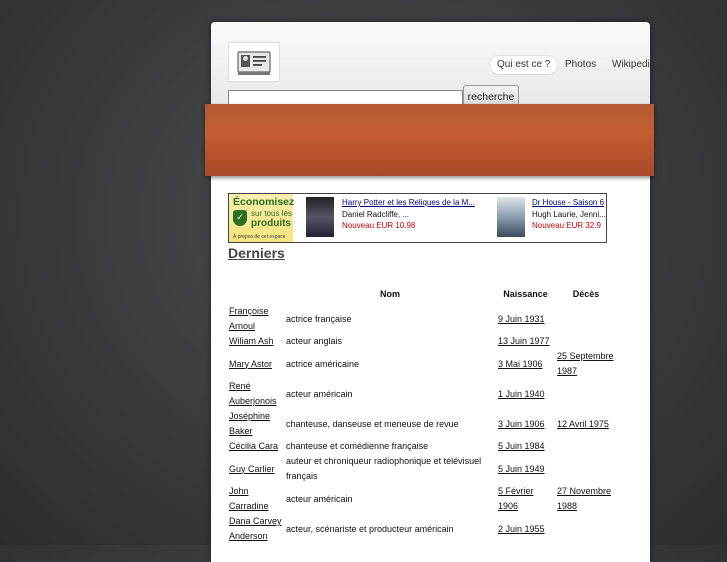 This screenshot has width=727, height=562. I want to click on table-row: Wiliam Ash acteur anglais 13 Juin 1977, so click(422, 341).